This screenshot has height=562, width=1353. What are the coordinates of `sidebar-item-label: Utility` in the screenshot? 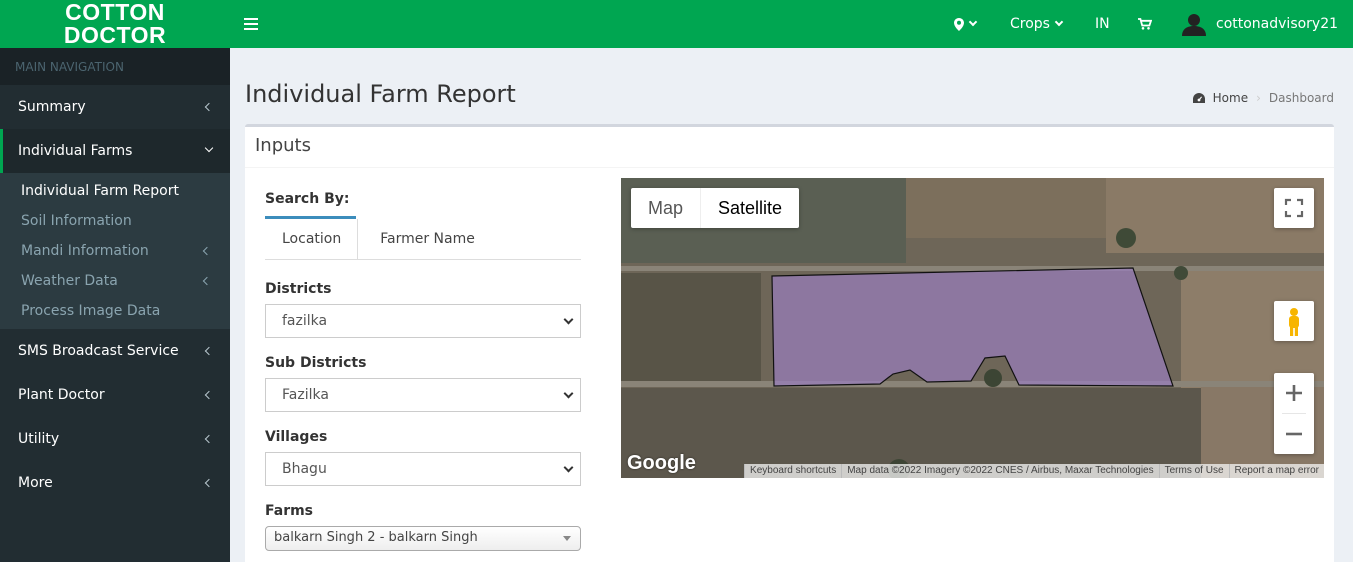 It's located at (39, 439).